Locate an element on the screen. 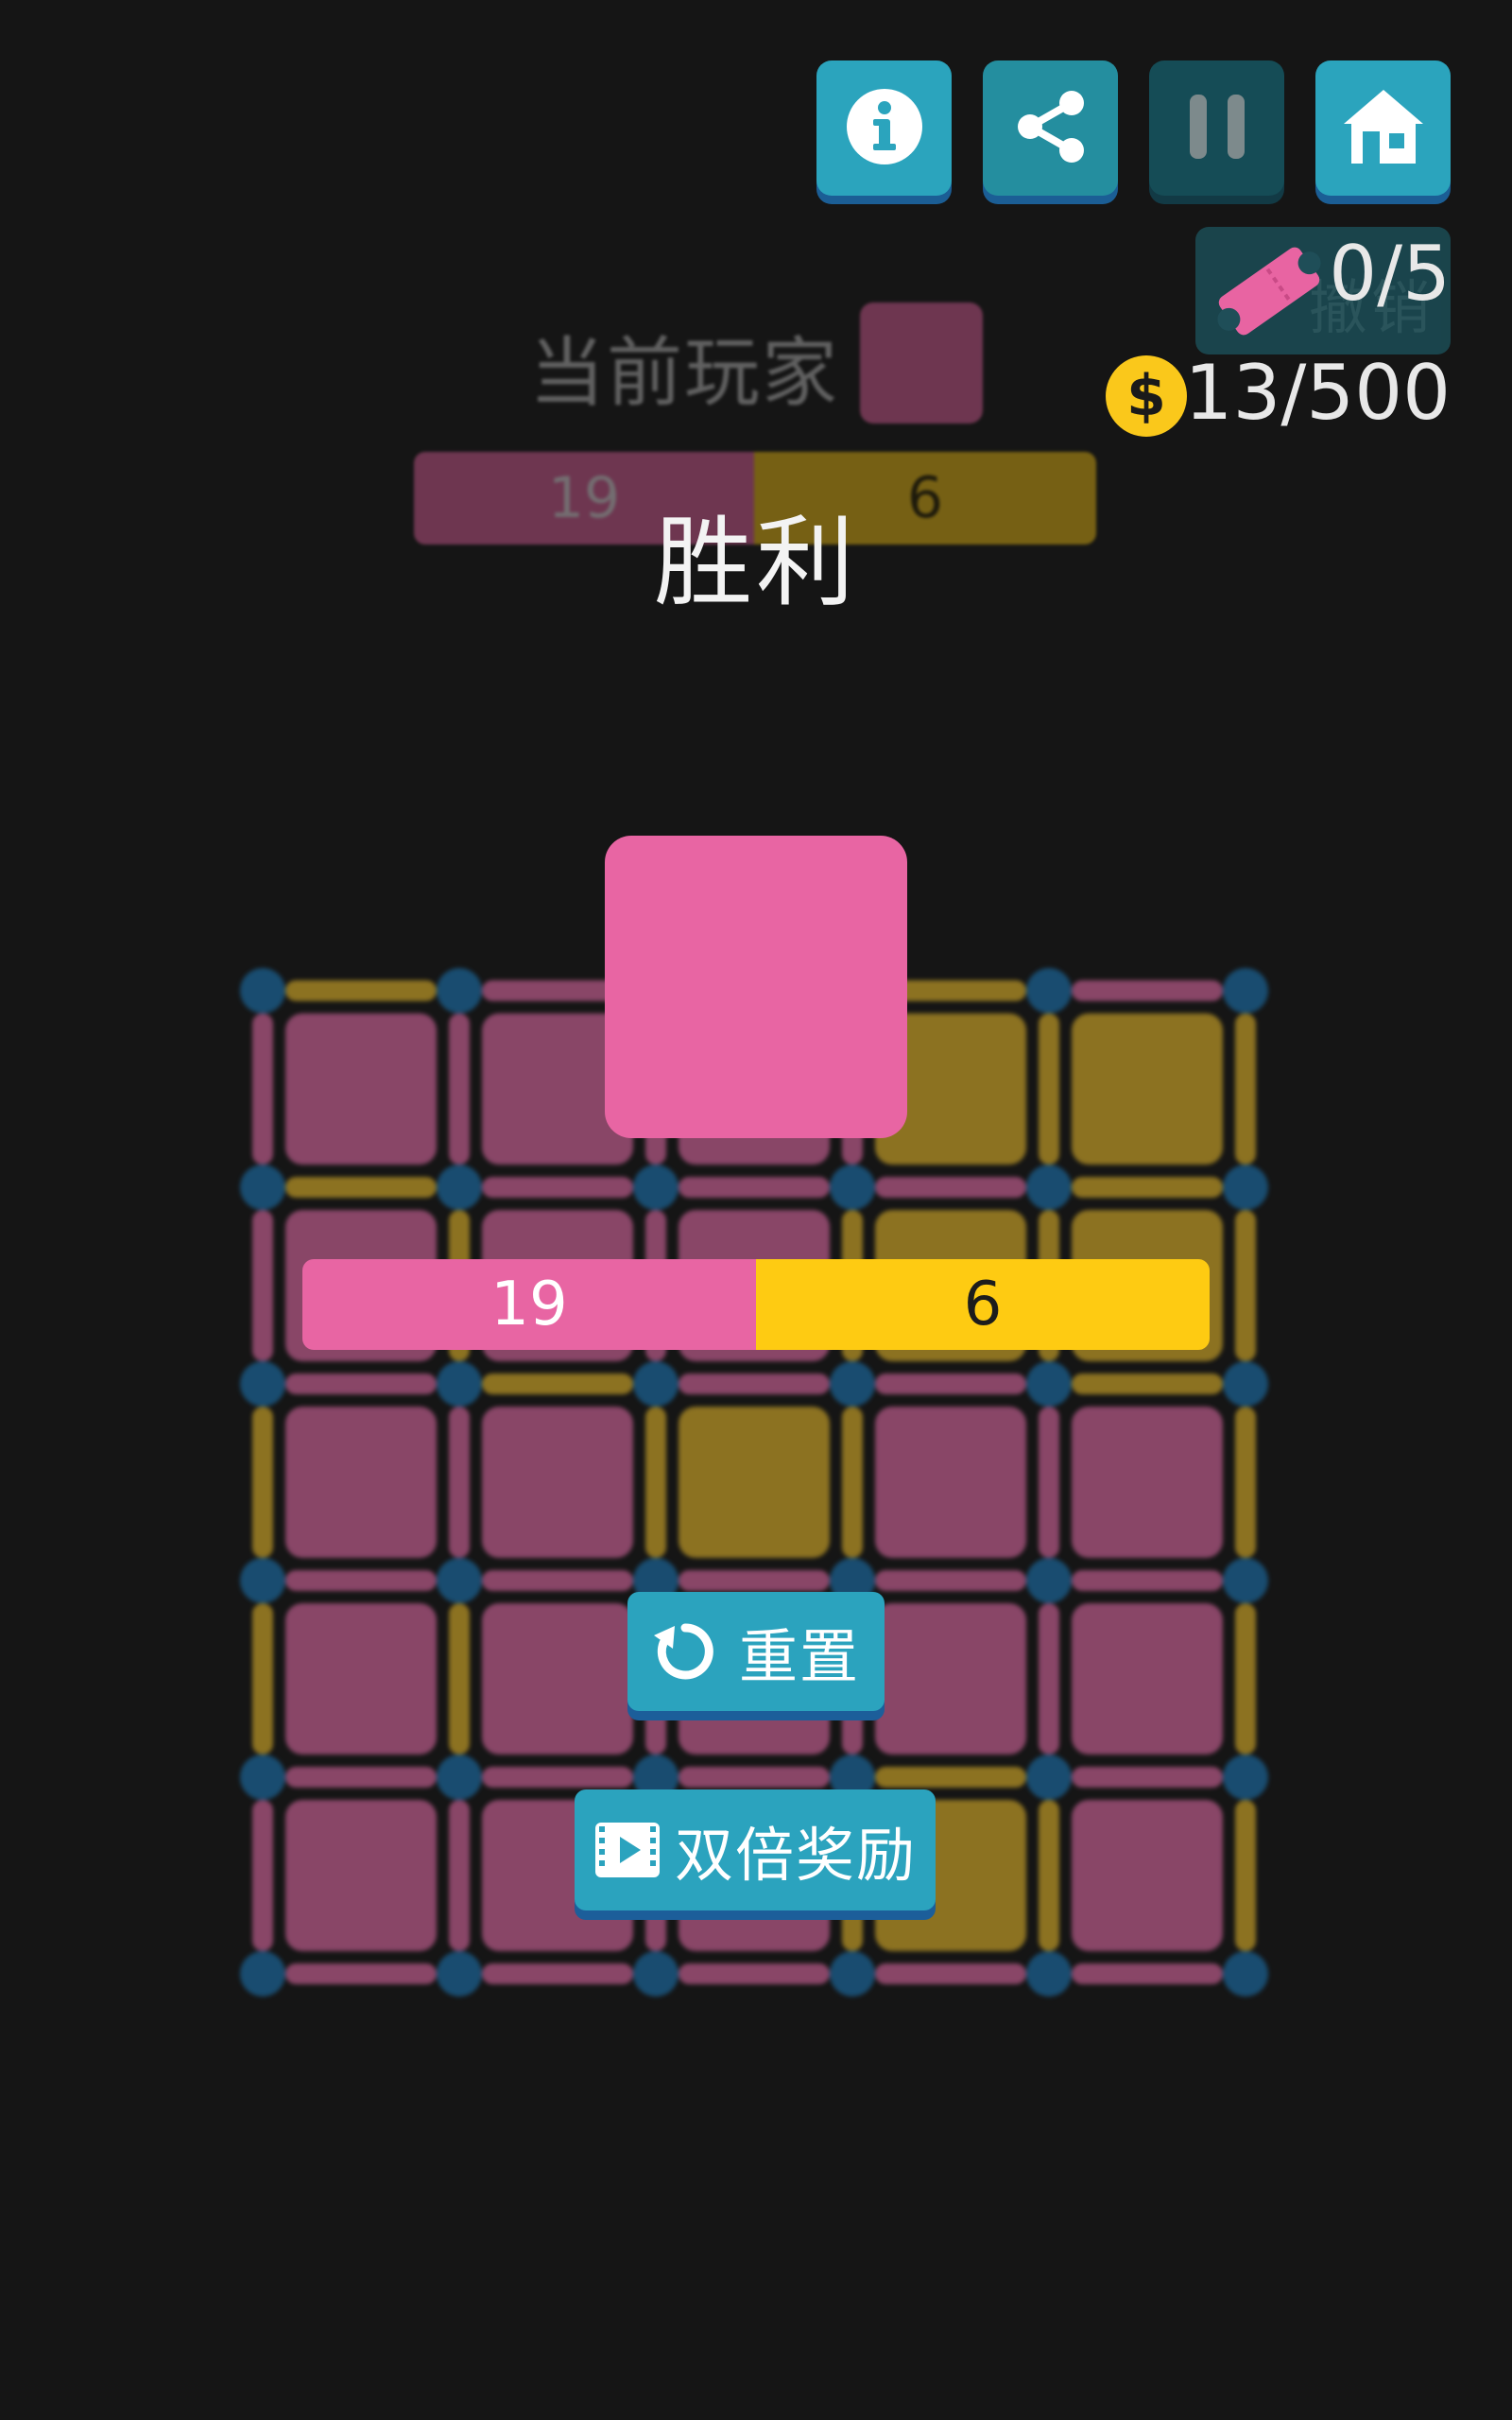 The height and width of the screenshot is (2420, 1512). double-reward-button: 双倍奖励 is located at coordinates (755, 1850).